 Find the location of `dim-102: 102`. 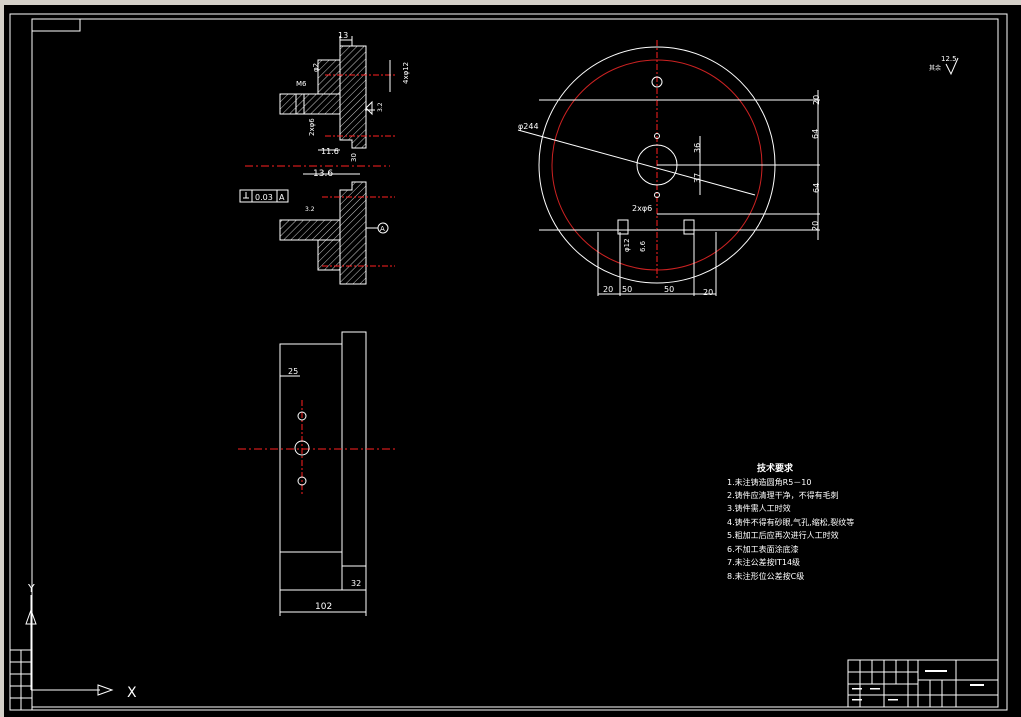

dim-102: 102 is located at coordinates (323, 607).